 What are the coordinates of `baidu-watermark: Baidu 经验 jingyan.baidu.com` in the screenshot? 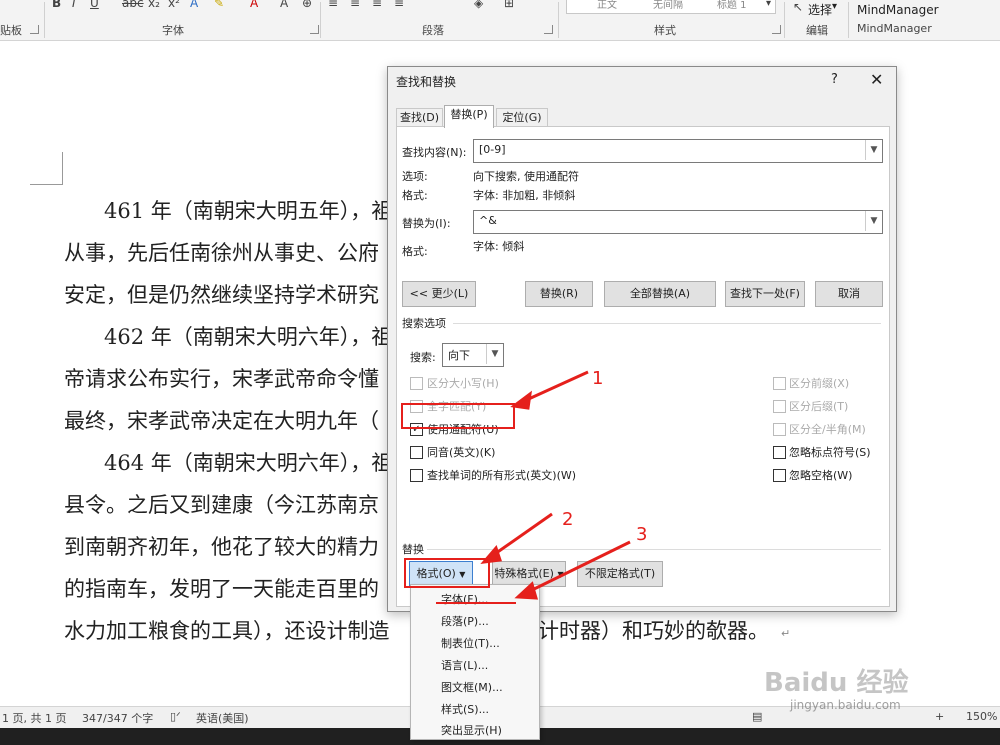 It's located at (875, 690).